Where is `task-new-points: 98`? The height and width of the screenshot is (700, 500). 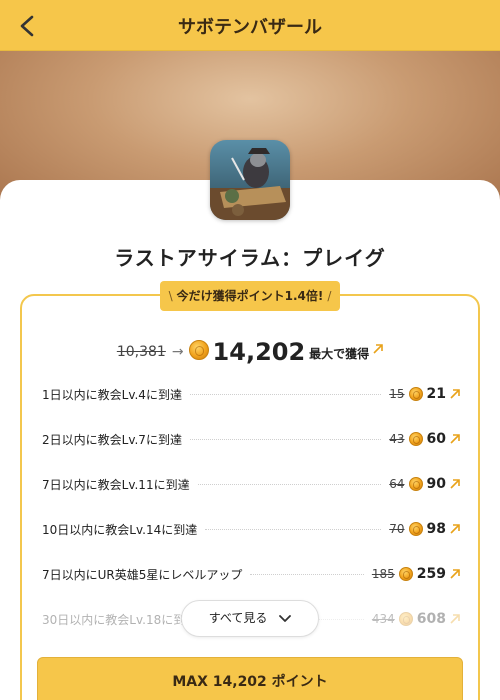 task-new-points: 98 is located at coordinates (436, 529).